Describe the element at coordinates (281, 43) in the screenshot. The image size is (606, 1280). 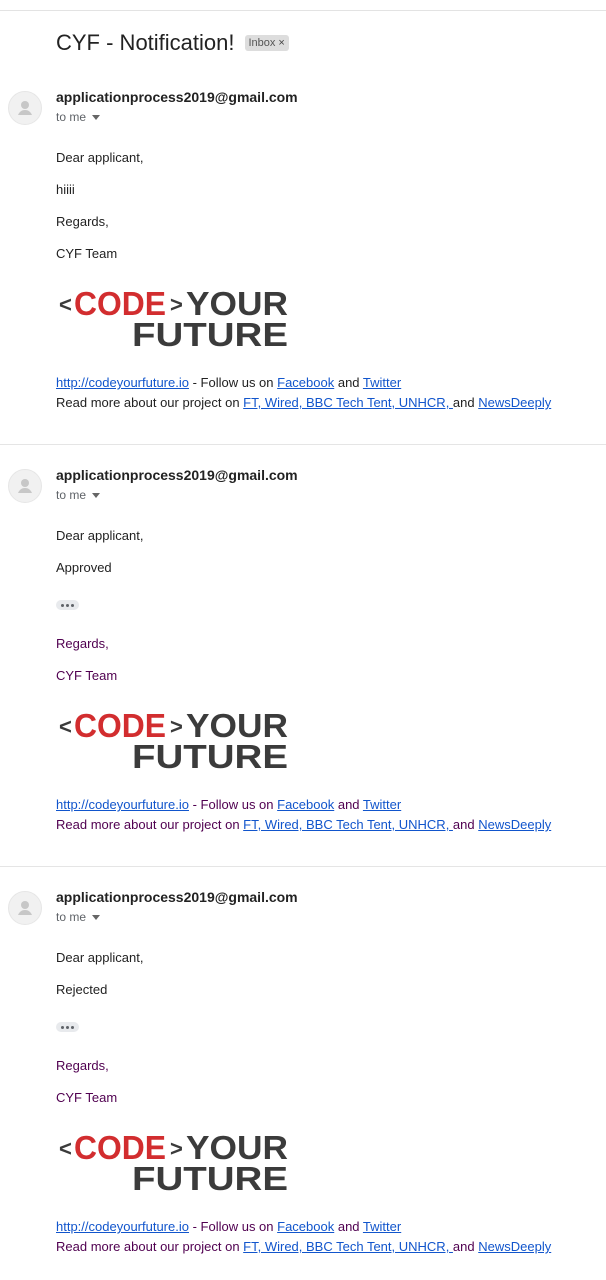
I see `remove-label-icon: ×` at that location.